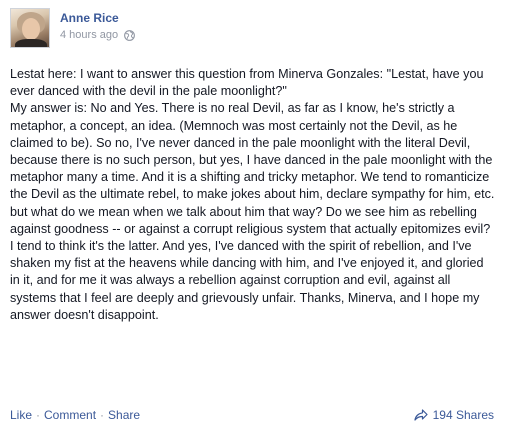 This screenshot has width=506, height=431. What do you see at coordinates (463, 415) in the screenshot?
I see `shares-count-label: 194 Shares` at bounding box center [463, 415].